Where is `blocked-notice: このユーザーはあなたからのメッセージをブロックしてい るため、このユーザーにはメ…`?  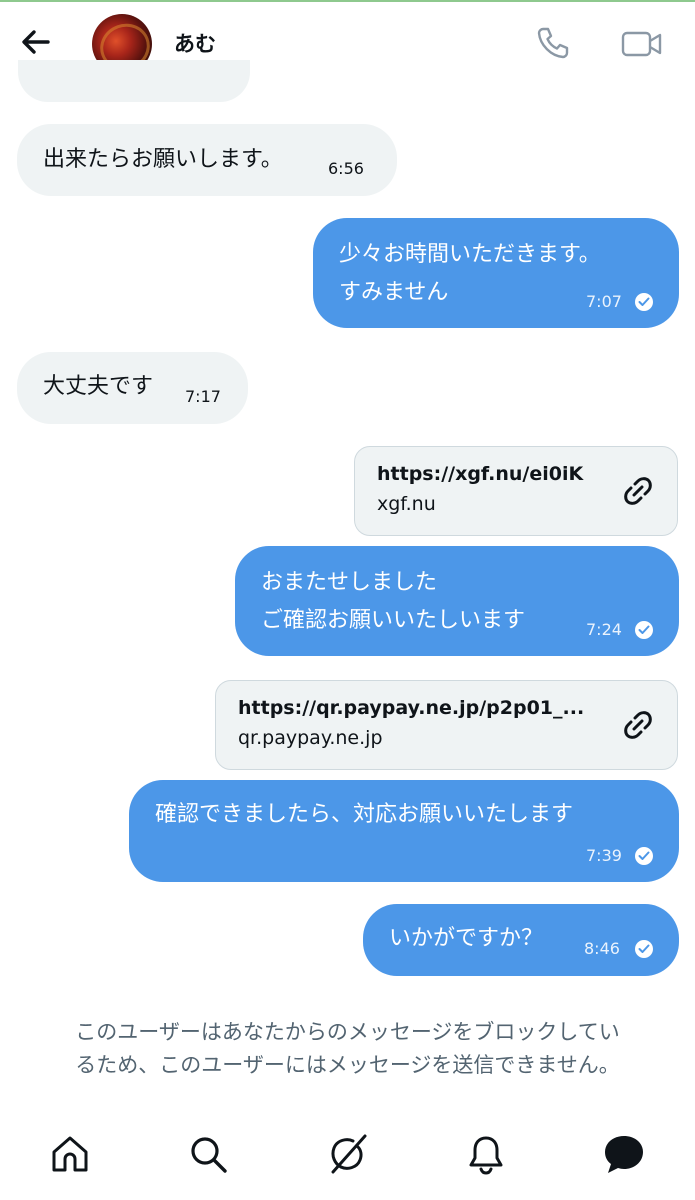
blocked-notice: このユーザーはあなたからのメッセージをブロックしてい るため、このユーザーにはメ… is located at coordinates (347, 1049).